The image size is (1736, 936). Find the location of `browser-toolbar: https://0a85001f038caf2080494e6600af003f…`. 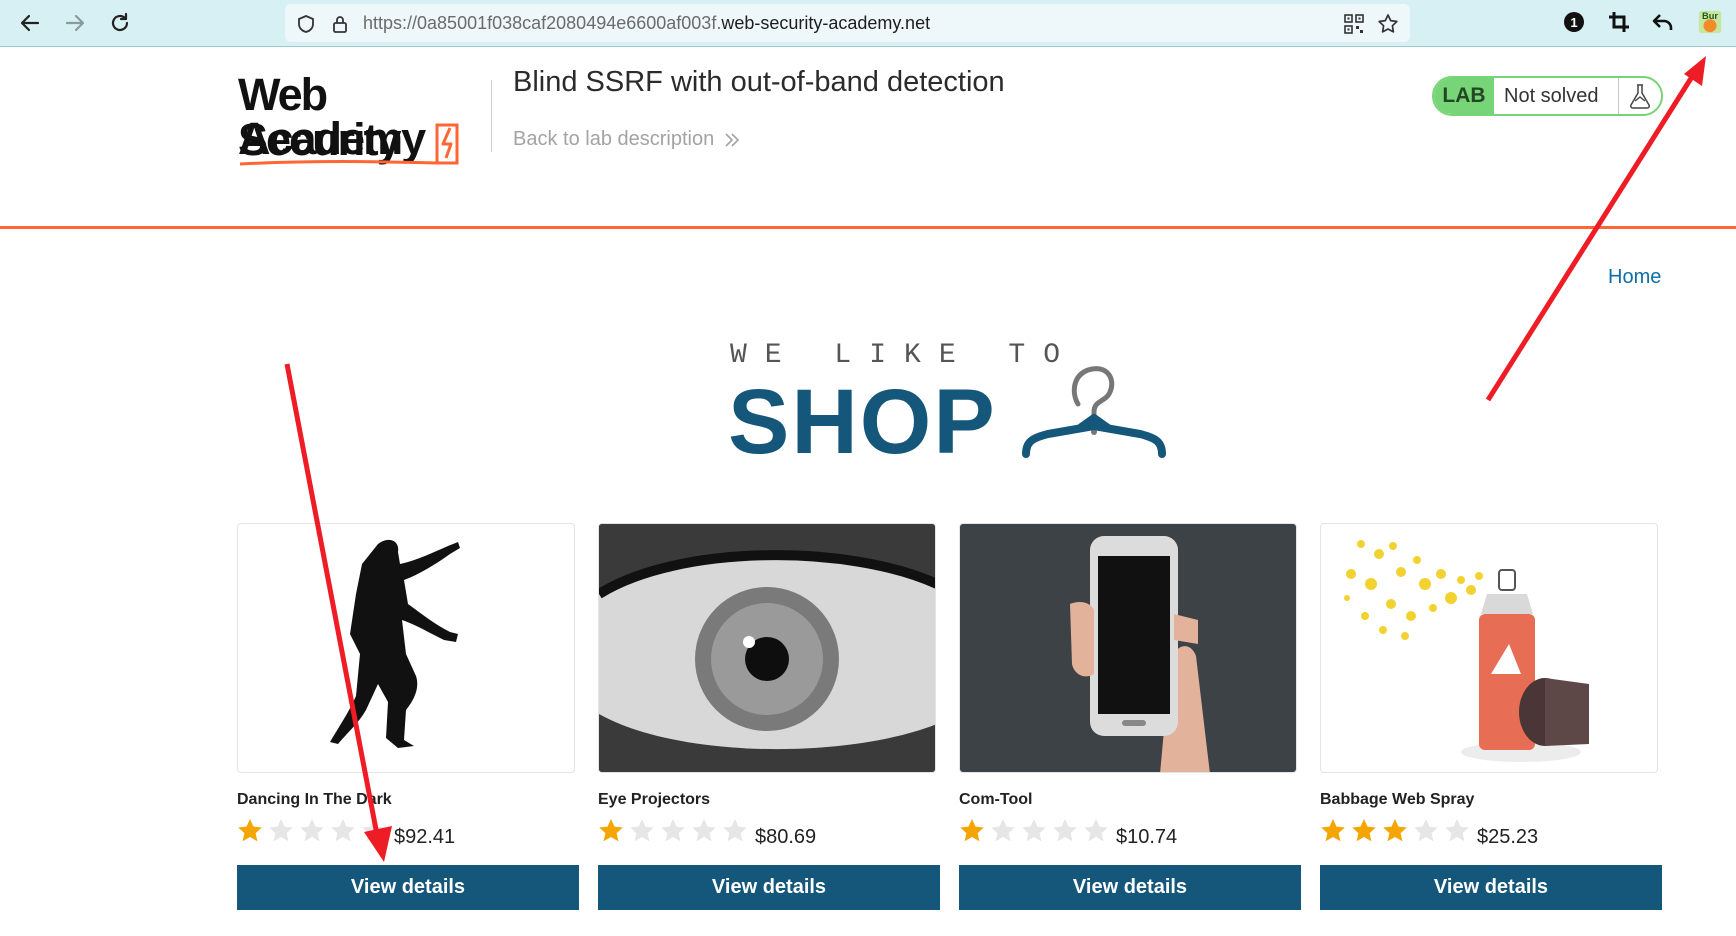

browser-toolbar: https://0a85001f038caf2080494e6600af003f… is located at coordinates (868, 23).